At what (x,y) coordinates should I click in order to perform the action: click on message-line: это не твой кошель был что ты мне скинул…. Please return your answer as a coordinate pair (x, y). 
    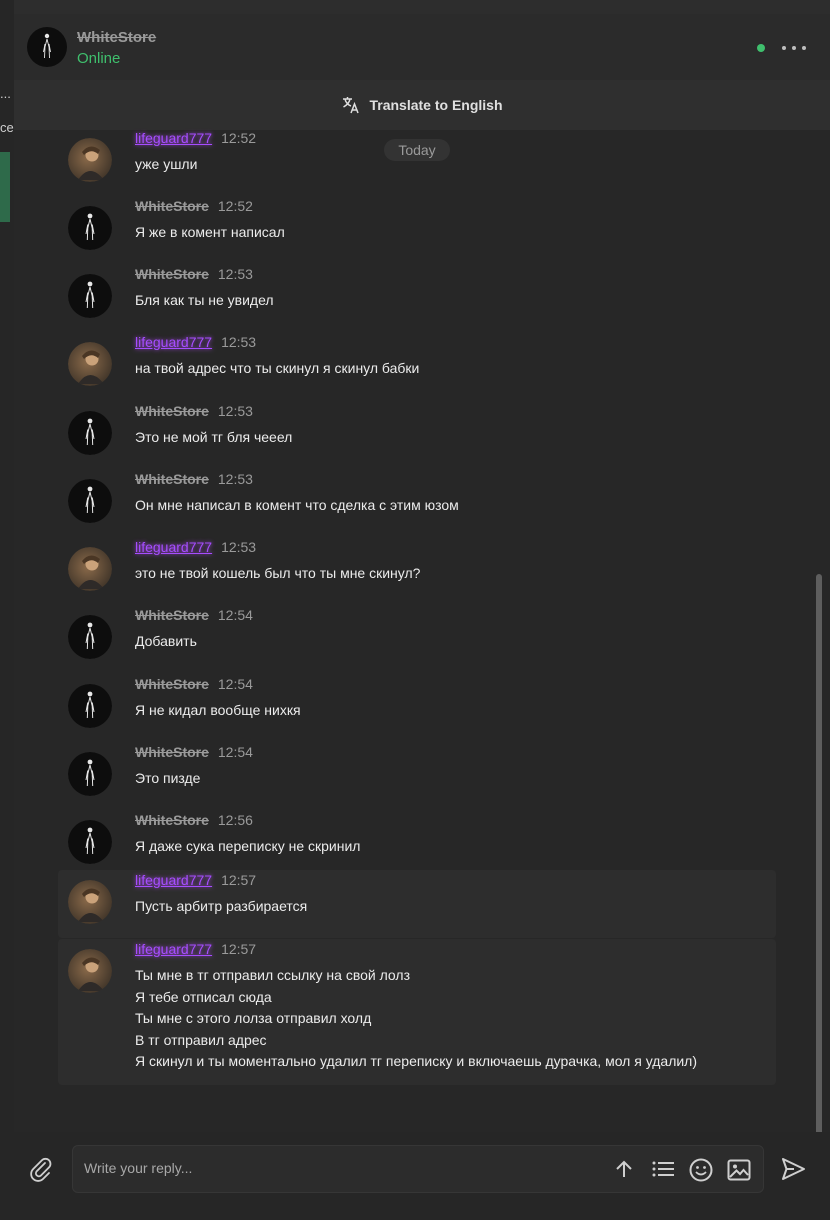
    Looking at the image, I should click on (278, 573).